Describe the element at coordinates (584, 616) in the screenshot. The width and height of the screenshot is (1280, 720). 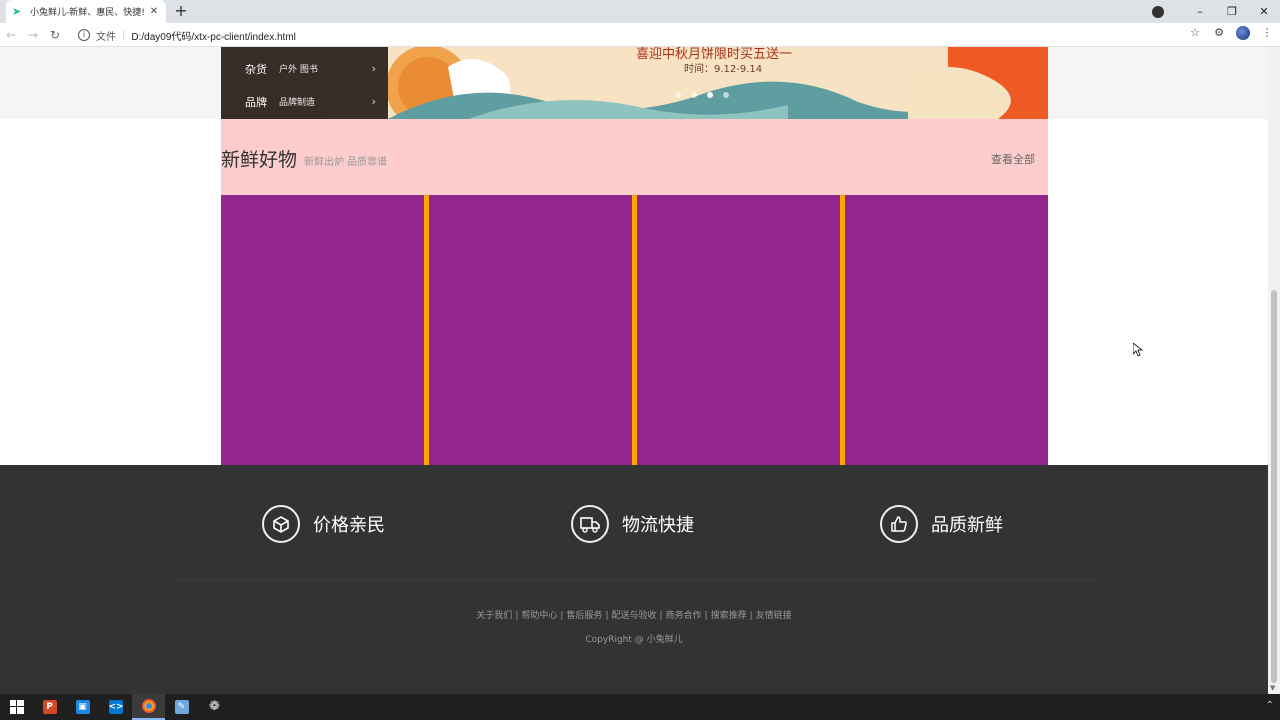
I see `footer-link-after-sales: 售后服务` at that location.